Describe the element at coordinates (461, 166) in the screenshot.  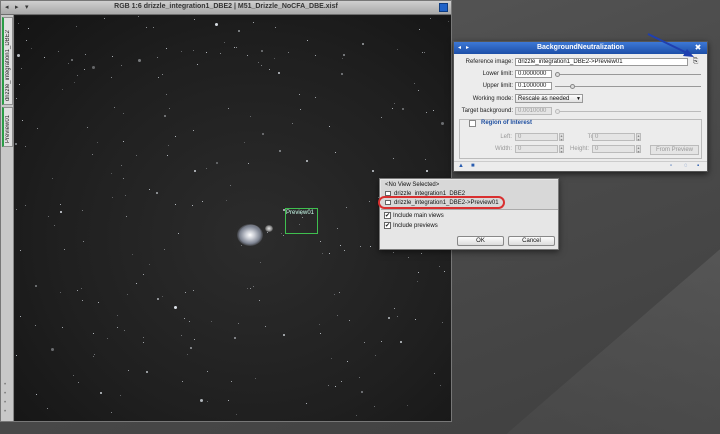
I see `new-instance-icon: ▲` at that location.